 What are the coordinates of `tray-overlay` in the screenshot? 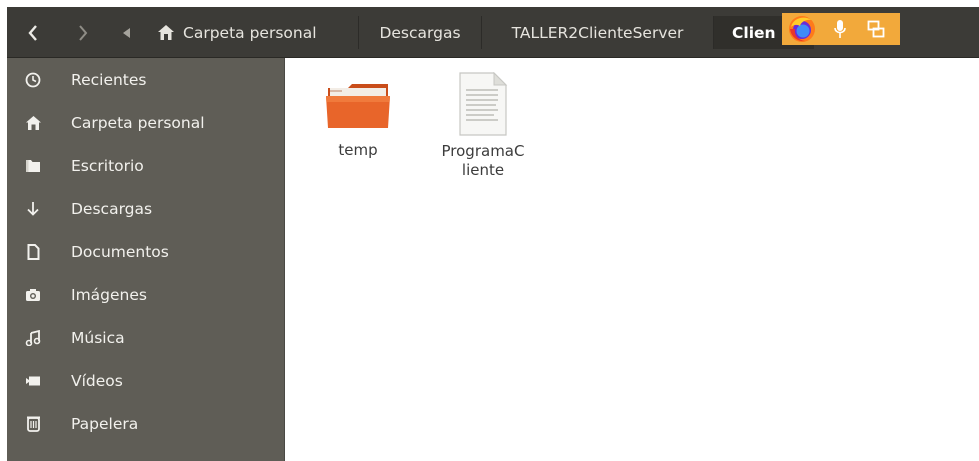 It's located at (841, 29).